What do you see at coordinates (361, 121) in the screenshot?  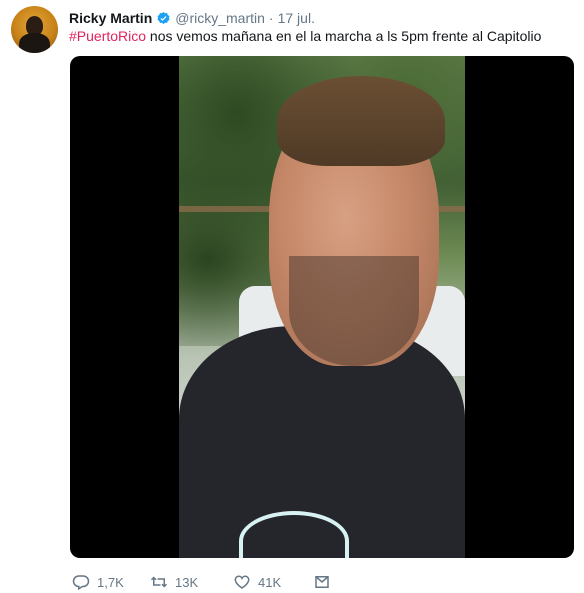 I see `video-subject-hair` at bounding box center [361, 121].